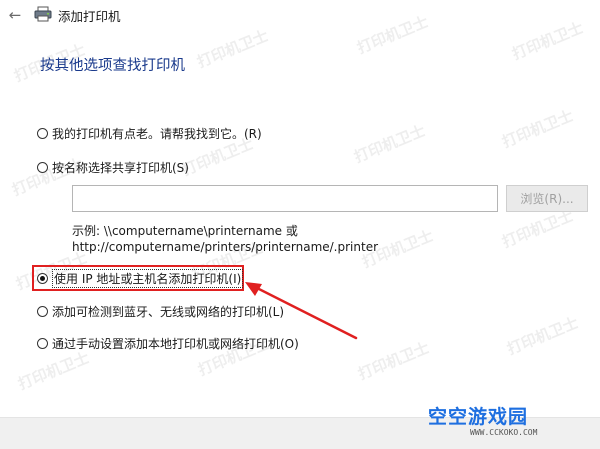 This screenshot has width=600, height=449. I want to click on brand-logo: 空空游戏园, so click(478, 417).